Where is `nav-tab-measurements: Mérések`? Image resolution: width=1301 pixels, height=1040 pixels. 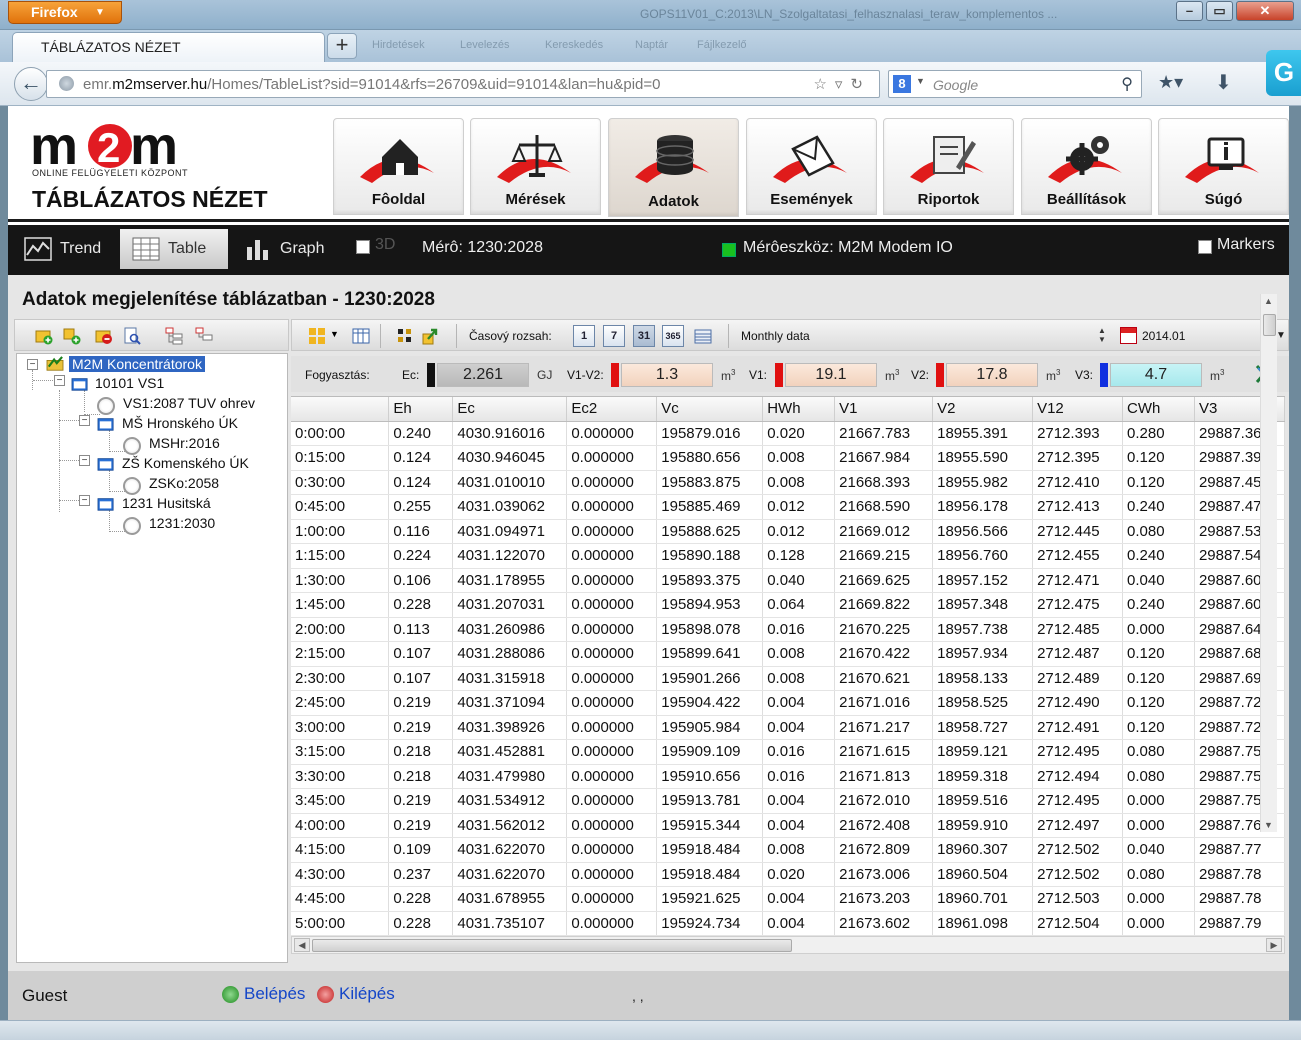 nav-tab-measurements: Mérések is located at coordinates (535, 166).